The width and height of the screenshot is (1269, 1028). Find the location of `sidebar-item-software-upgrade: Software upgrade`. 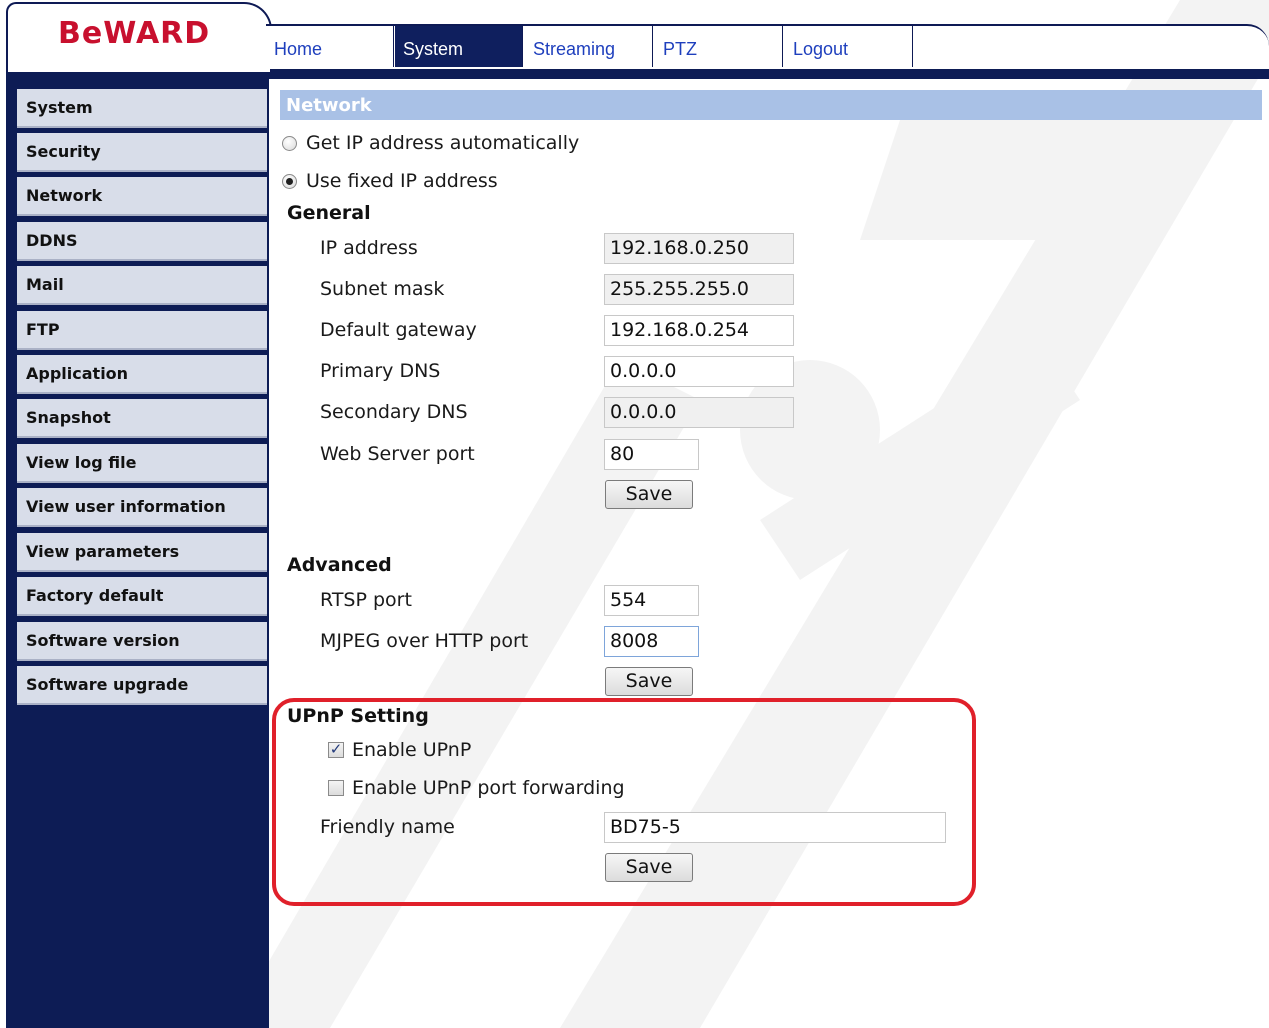

sidebar-item-software-upgrade: Software upgrade is located at coordinates (142, 685).